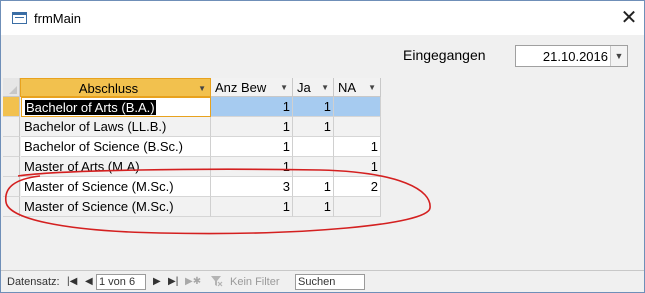 The width and height of the screenshot is (645, 293). Describe the element at coordinates (19, 18) in the screenshot. I see `form-icon` at that location.